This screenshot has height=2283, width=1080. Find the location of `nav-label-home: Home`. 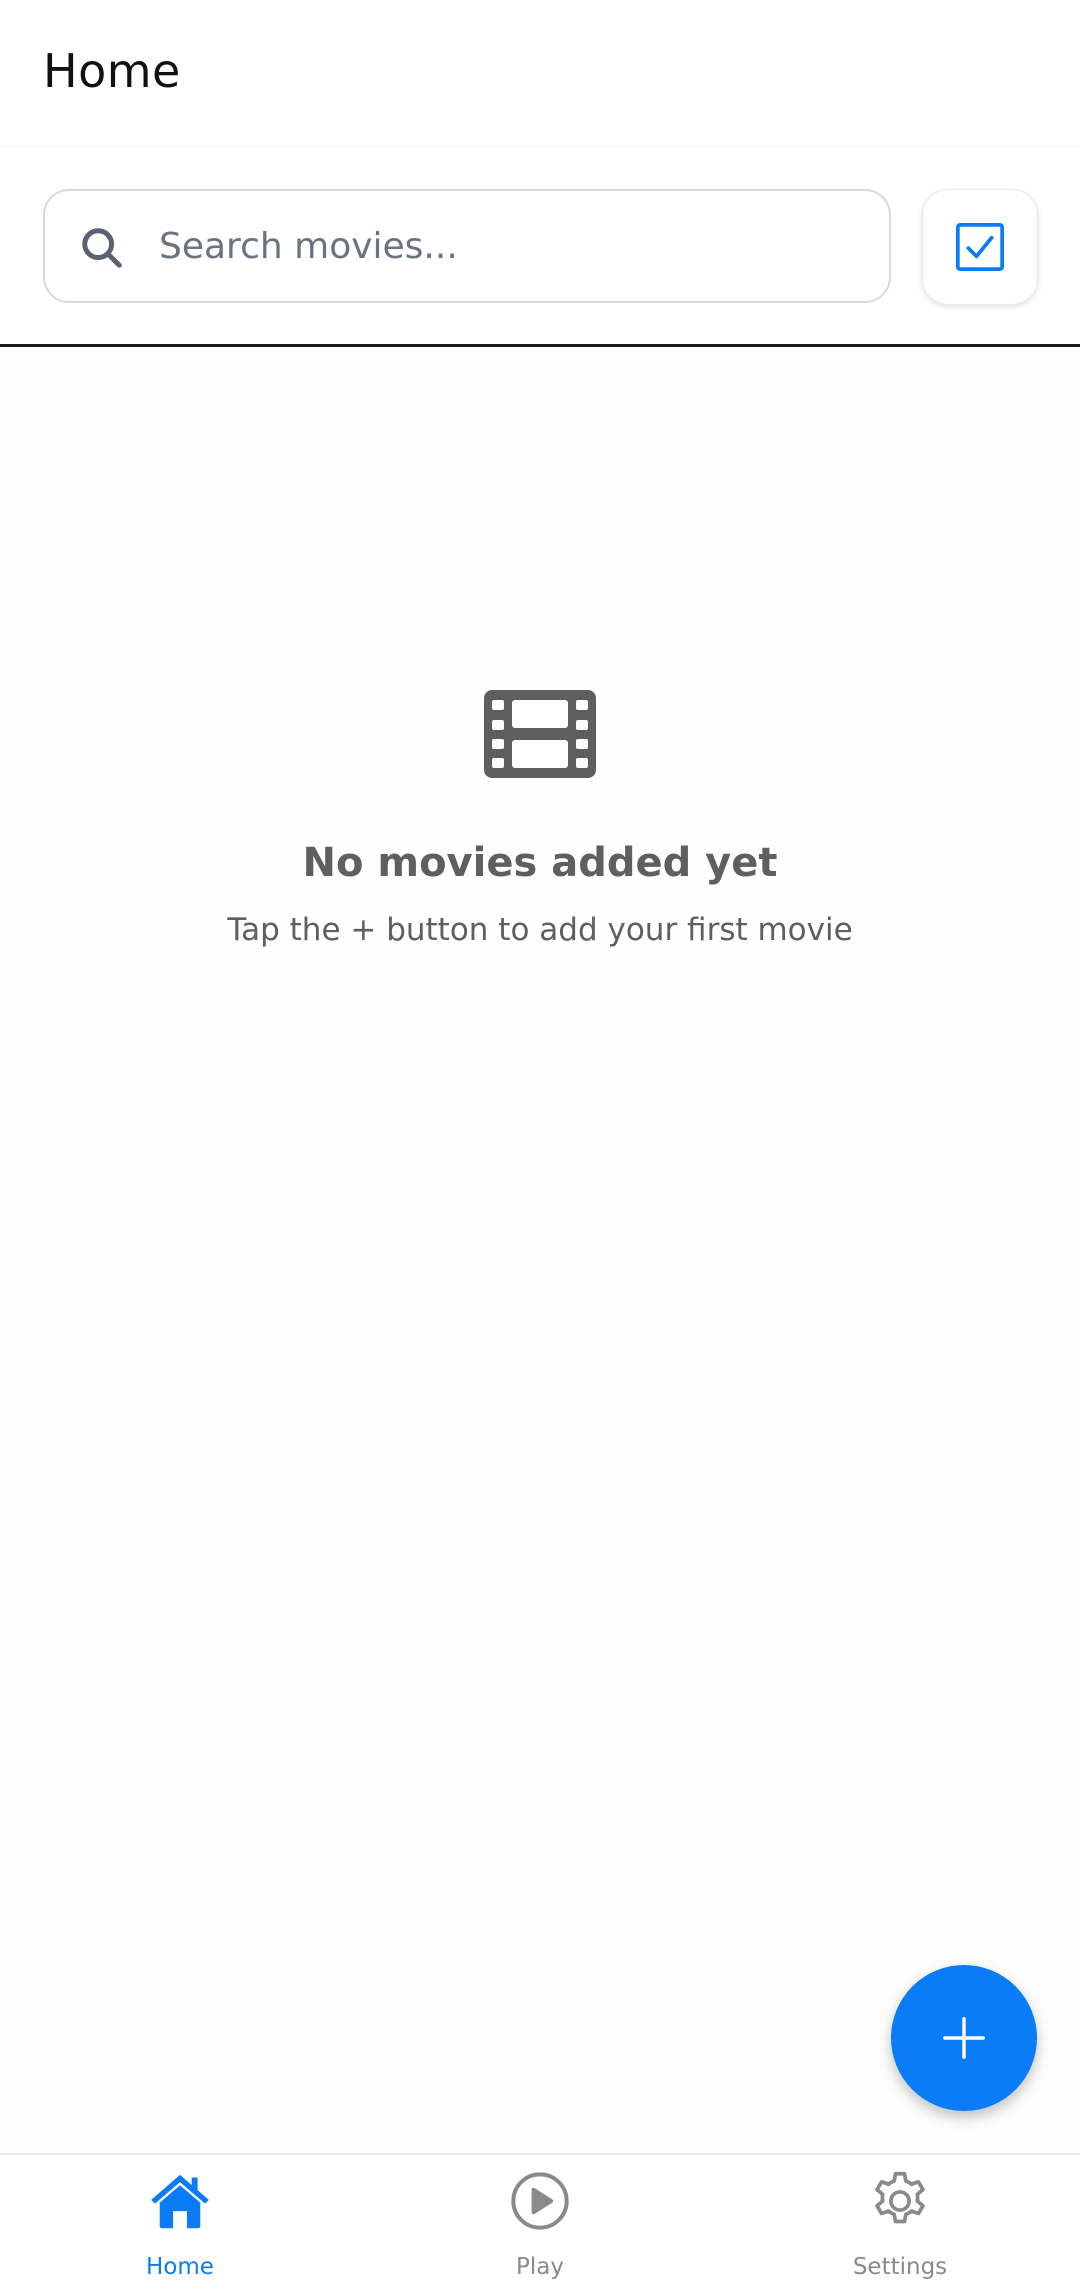

nav-label-home: Home is located at coordinates (180, 2267).